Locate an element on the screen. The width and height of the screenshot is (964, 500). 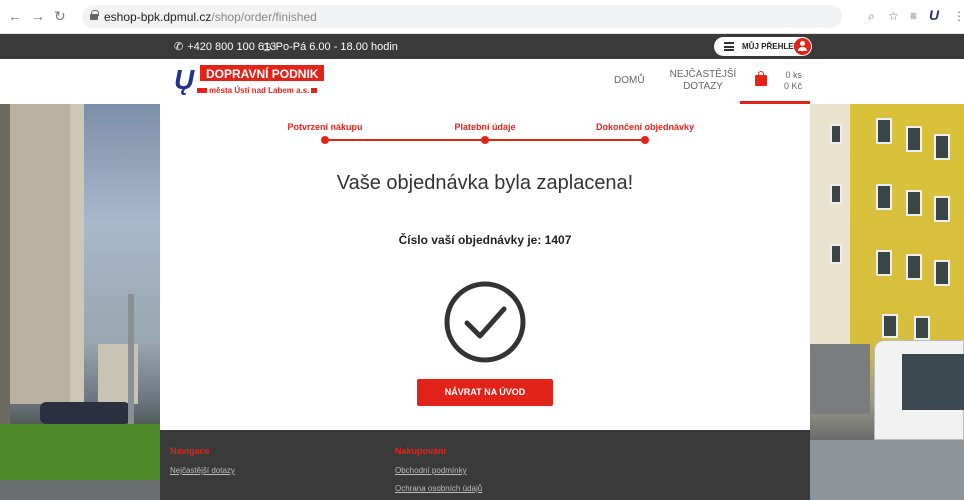
reading-list-icon: ≡ is located at coordinates (913, 16).